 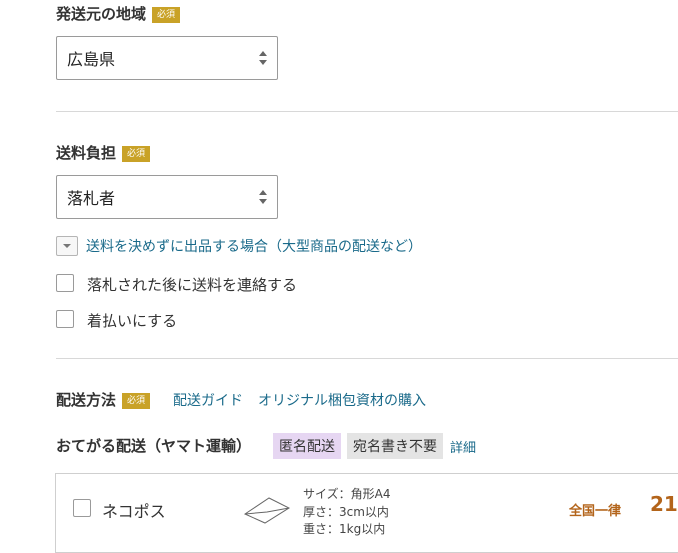 What do you see at coordinates (344, 529) in the screenshot?
I see `spec-weight: 重さ：1kg以内` at bounding box center [344, 529].